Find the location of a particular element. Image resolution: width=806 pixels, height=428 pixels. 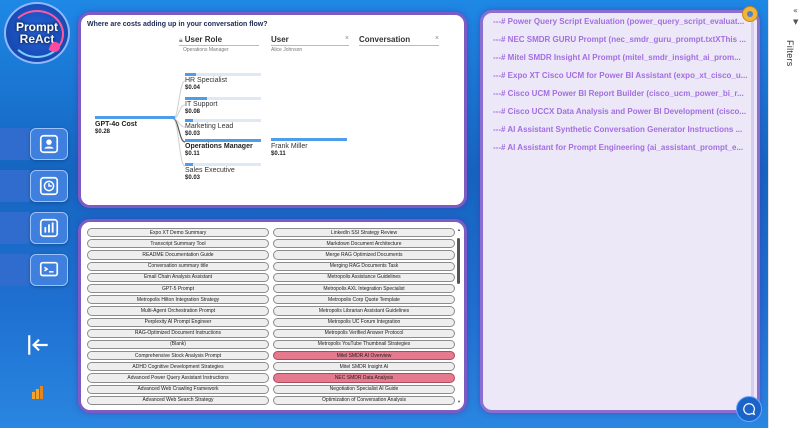

slicer-item: GPT-5 Prompt is located at coordinates (178, 288).